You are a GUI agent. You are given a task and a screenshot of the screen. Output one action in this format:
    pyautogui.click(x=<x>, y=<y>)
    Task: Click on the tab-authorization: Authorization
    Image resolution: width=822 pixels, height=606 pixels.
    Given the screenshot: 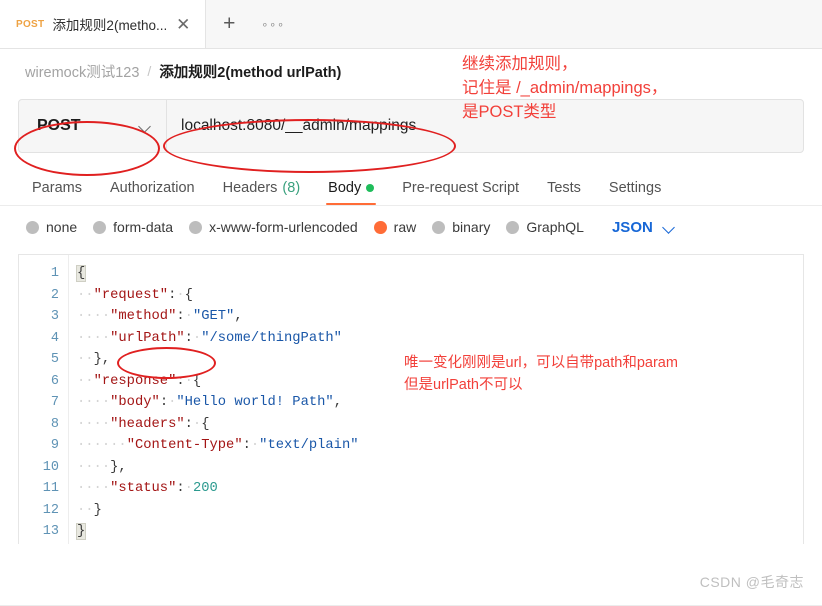 What is the action you would take?
    pyautogui.click(x=152, y=192)
    